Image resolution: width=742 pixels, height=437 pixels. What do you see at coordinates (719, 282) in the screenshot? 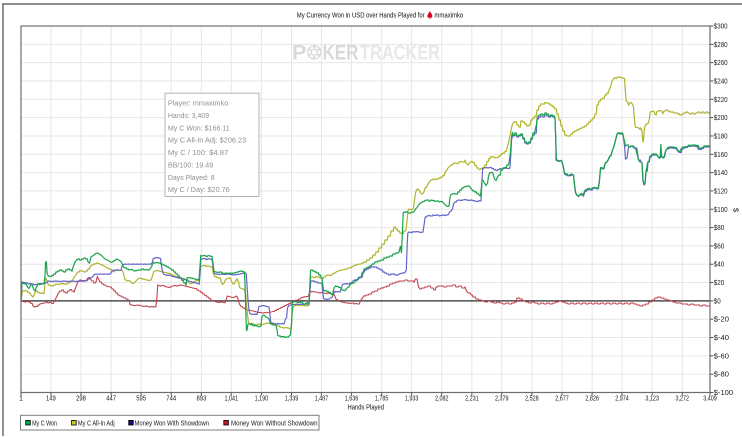
I see `svg-text: $20` at bounding box center [719, 282].